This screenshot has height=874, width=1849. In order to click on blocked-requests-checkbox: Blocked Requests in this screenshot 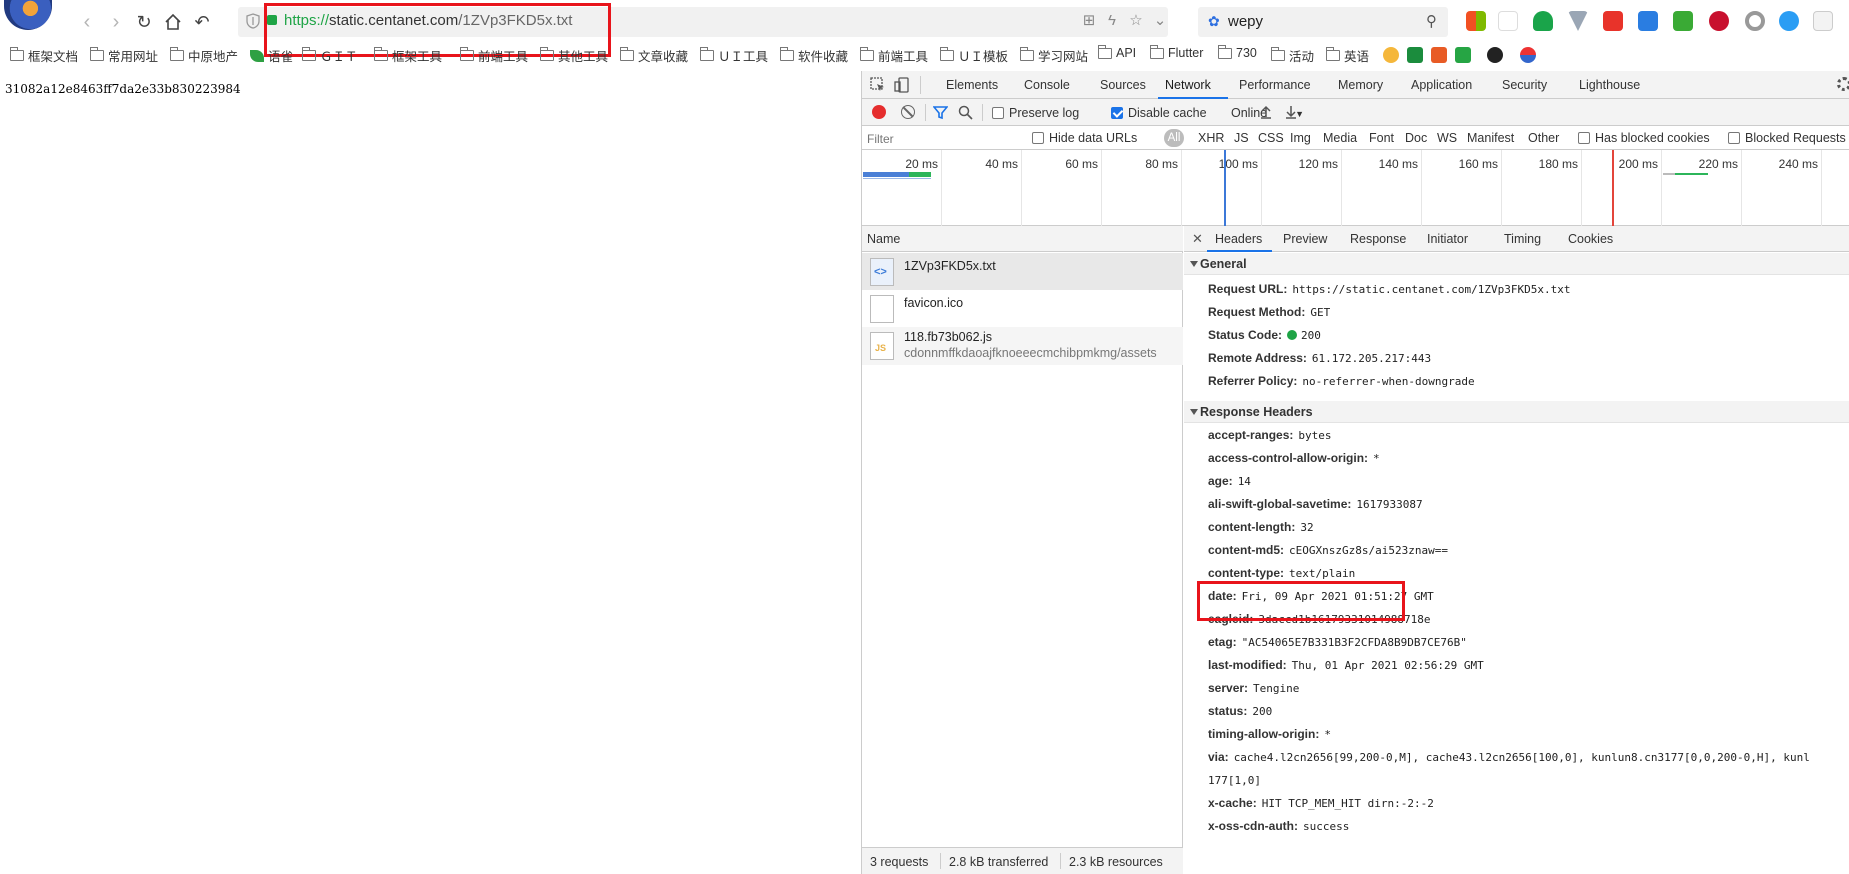, I will do `click(1787, 138)`.